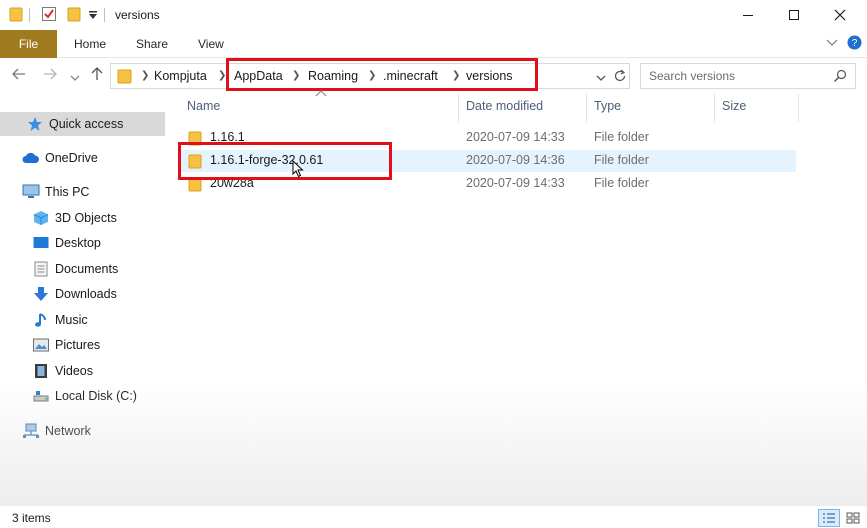  Describe the element at coordinates (840, 77) in the screenshot. I see `search-icon` at that location.